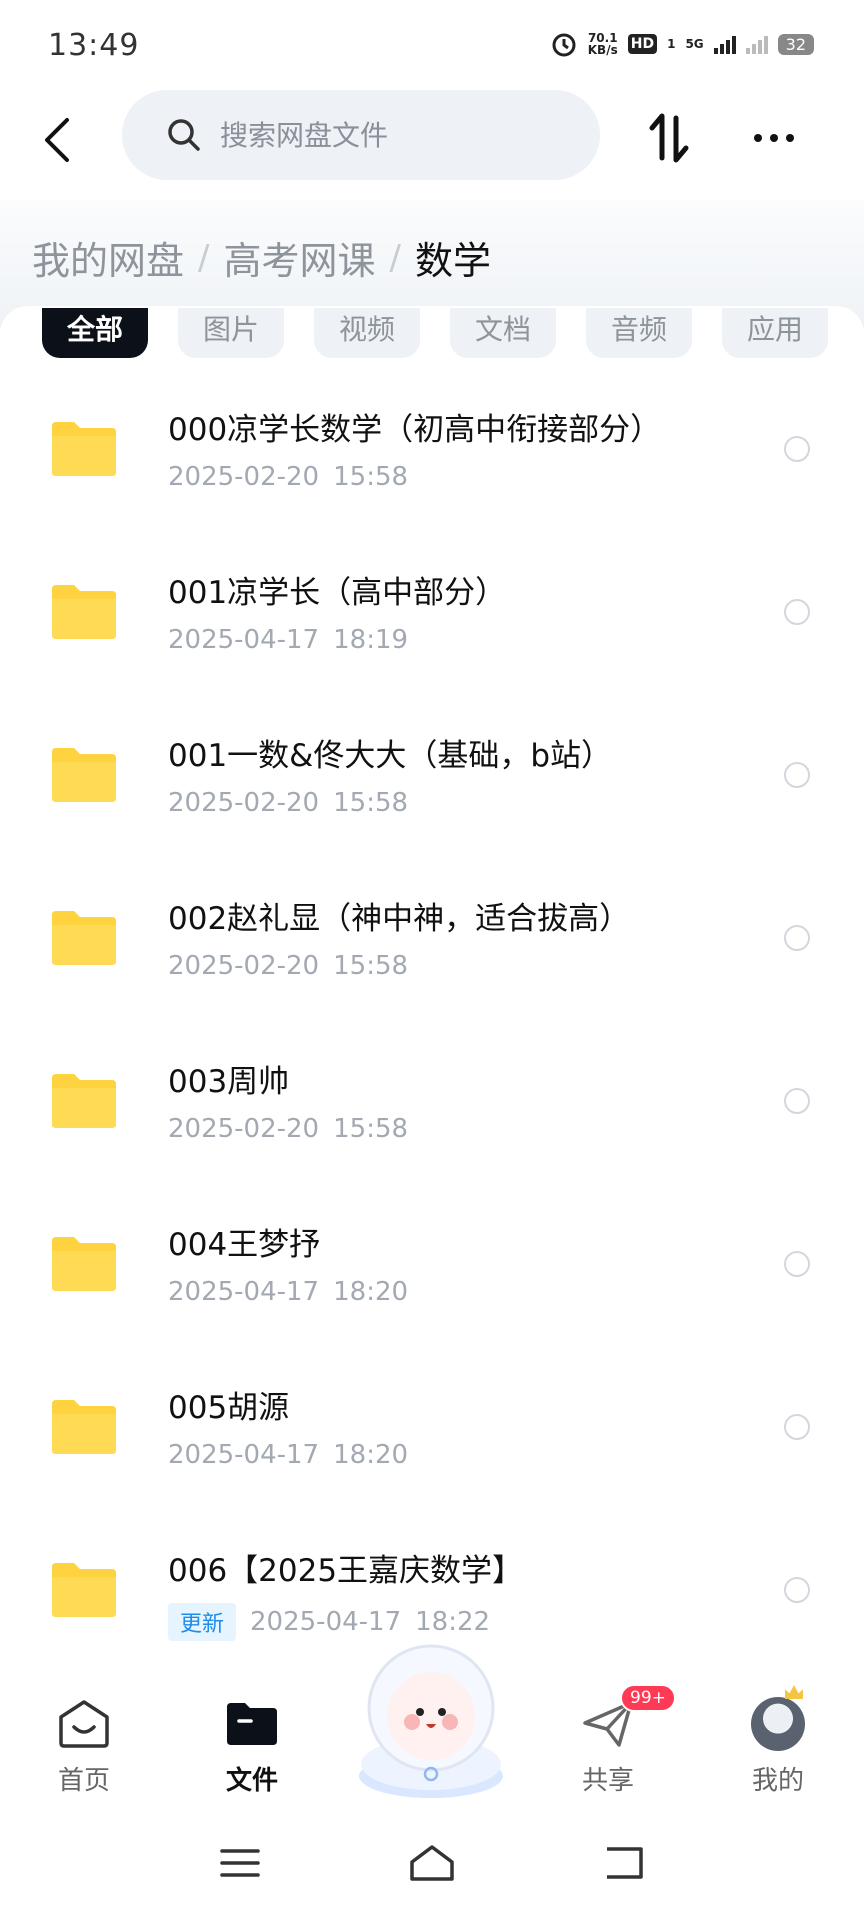  I want to click on system-home-button, so click(432, 1863).